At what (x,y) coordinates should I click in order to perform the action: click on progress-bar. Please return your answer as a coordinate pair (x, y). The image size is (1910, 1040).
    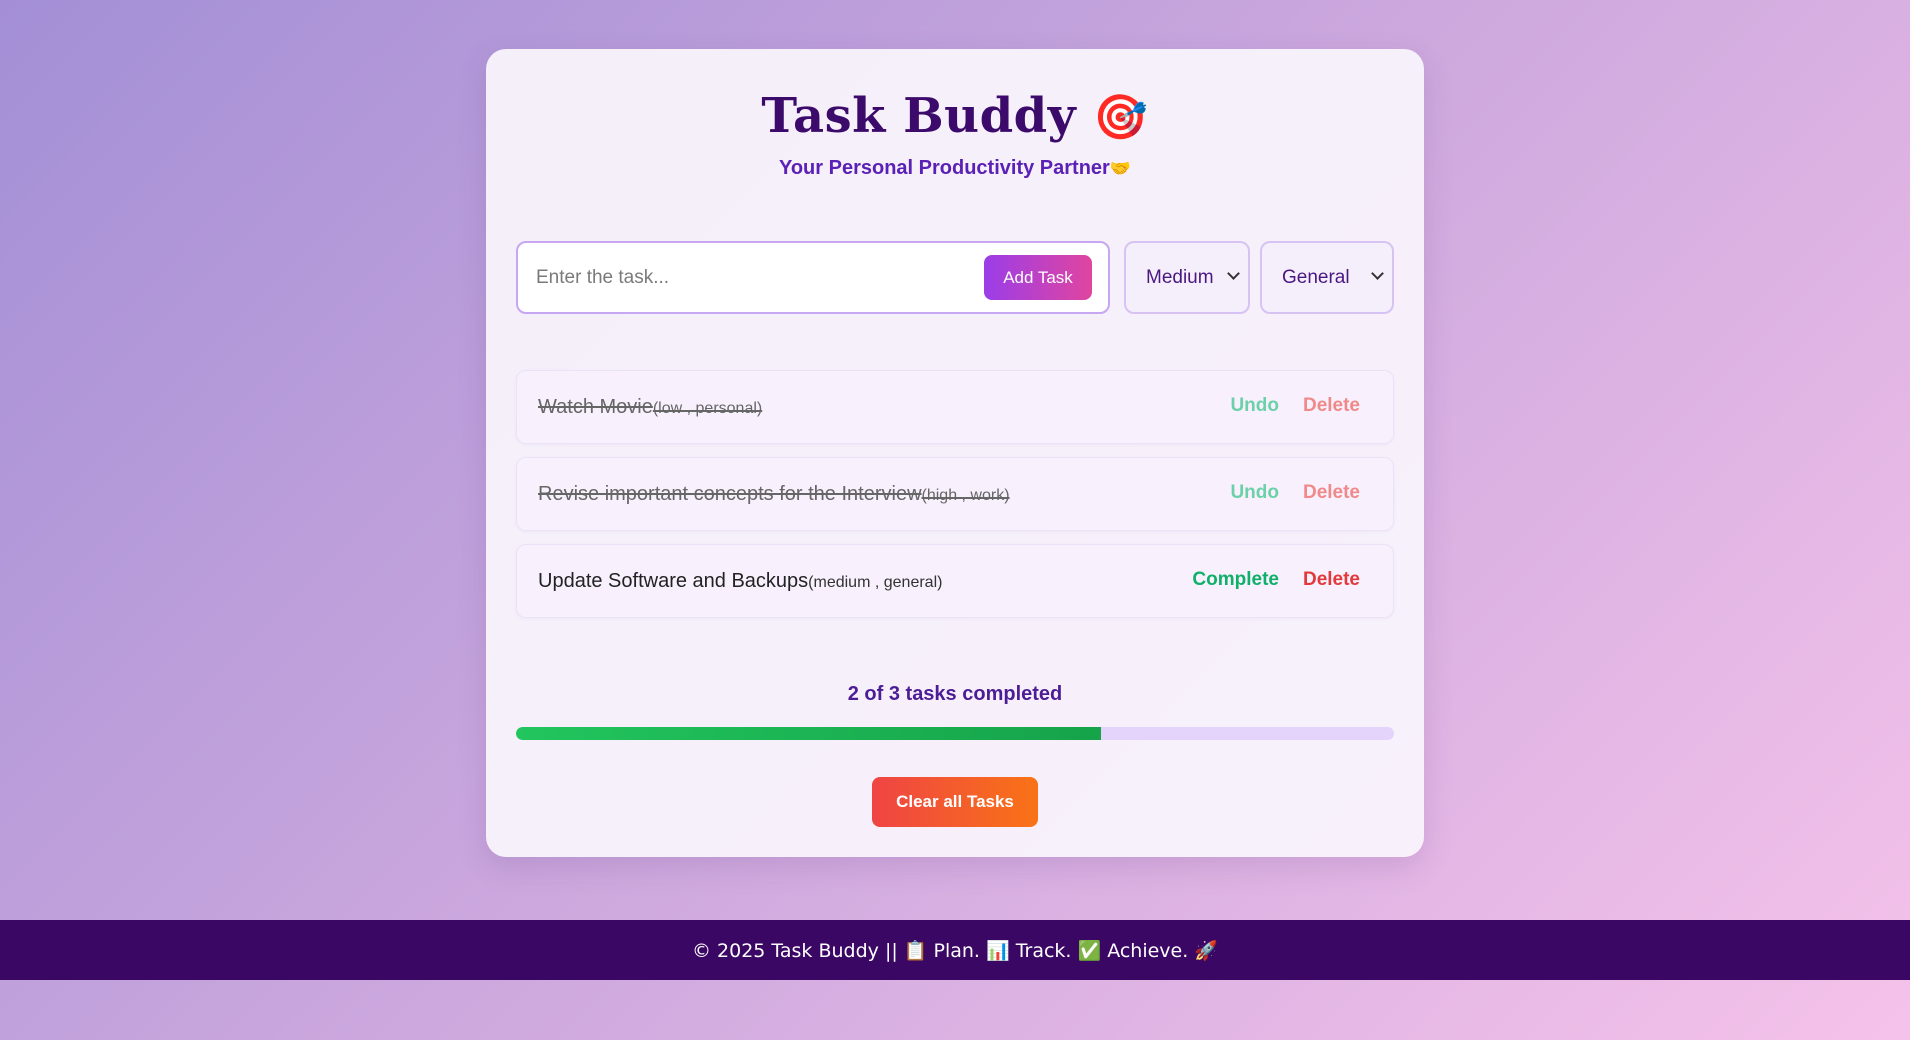
    Looking at the image, I should click on (955, 733).